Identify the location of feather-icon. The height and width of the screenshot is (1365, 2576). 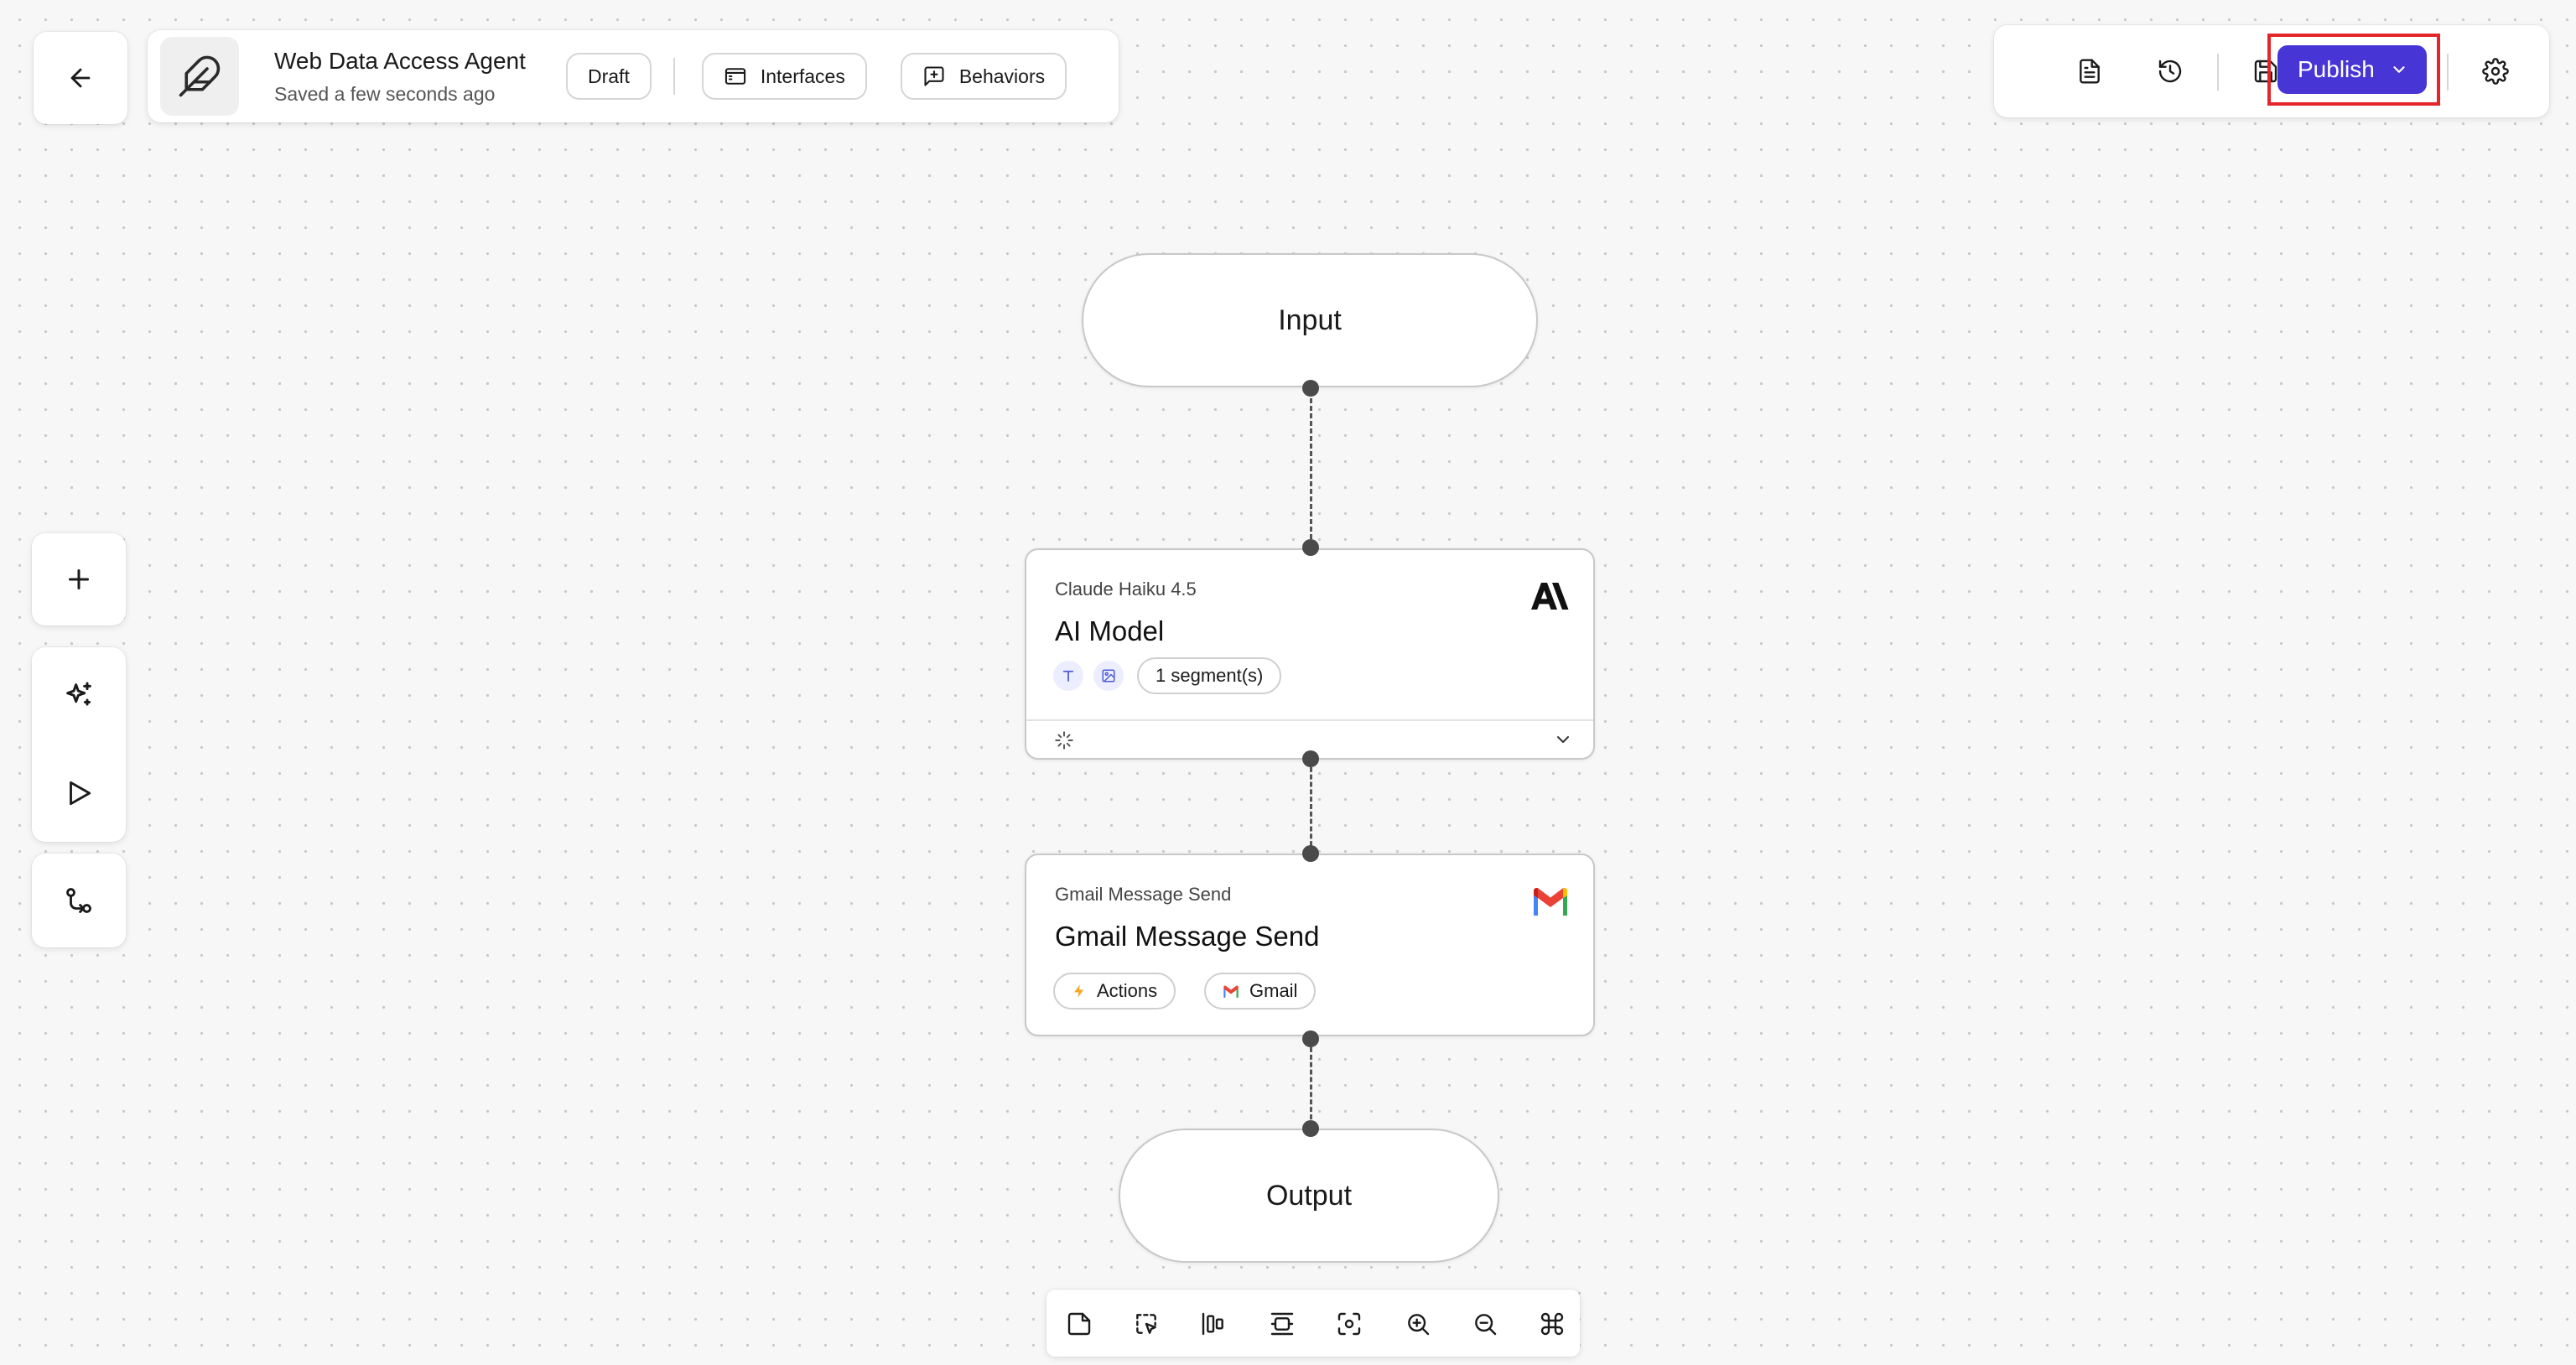
(200, 76).